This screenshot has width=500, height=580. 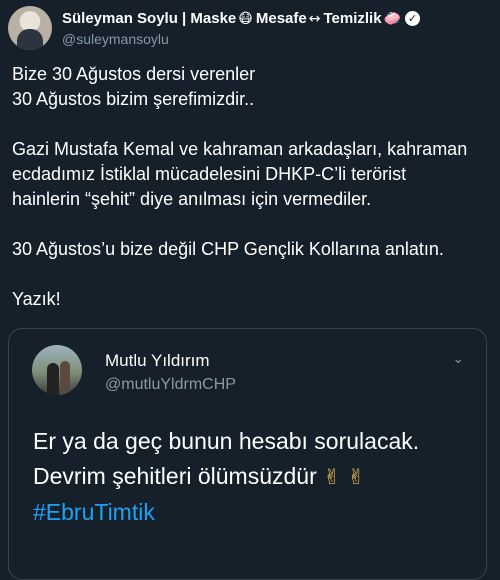 I want to click on arrows-emoji-icon: ↔, so click(x=314, y=18).